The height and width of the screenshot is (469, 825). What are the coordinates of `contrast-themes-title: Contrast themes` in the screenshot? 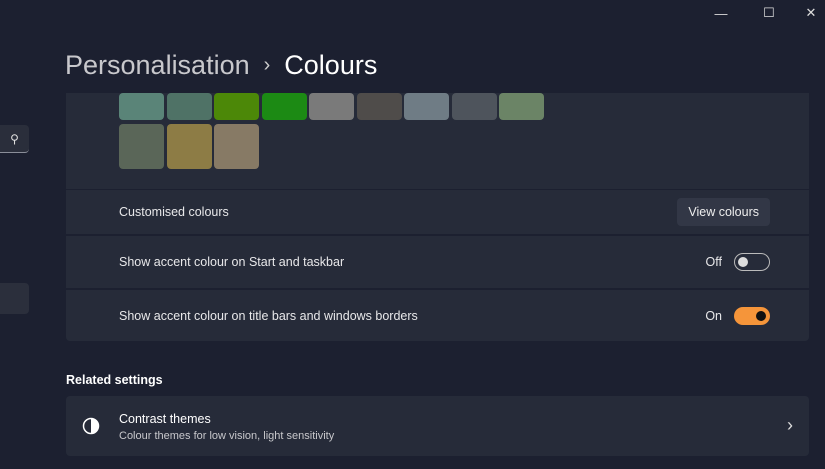 It's located at (165, 419).